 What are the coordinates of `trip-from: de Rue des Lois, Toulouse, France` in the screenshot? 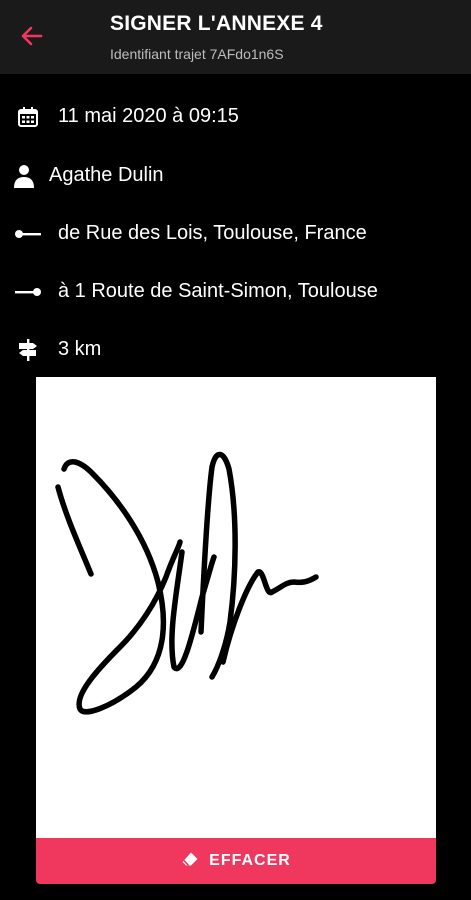 It's located at (212, 233).